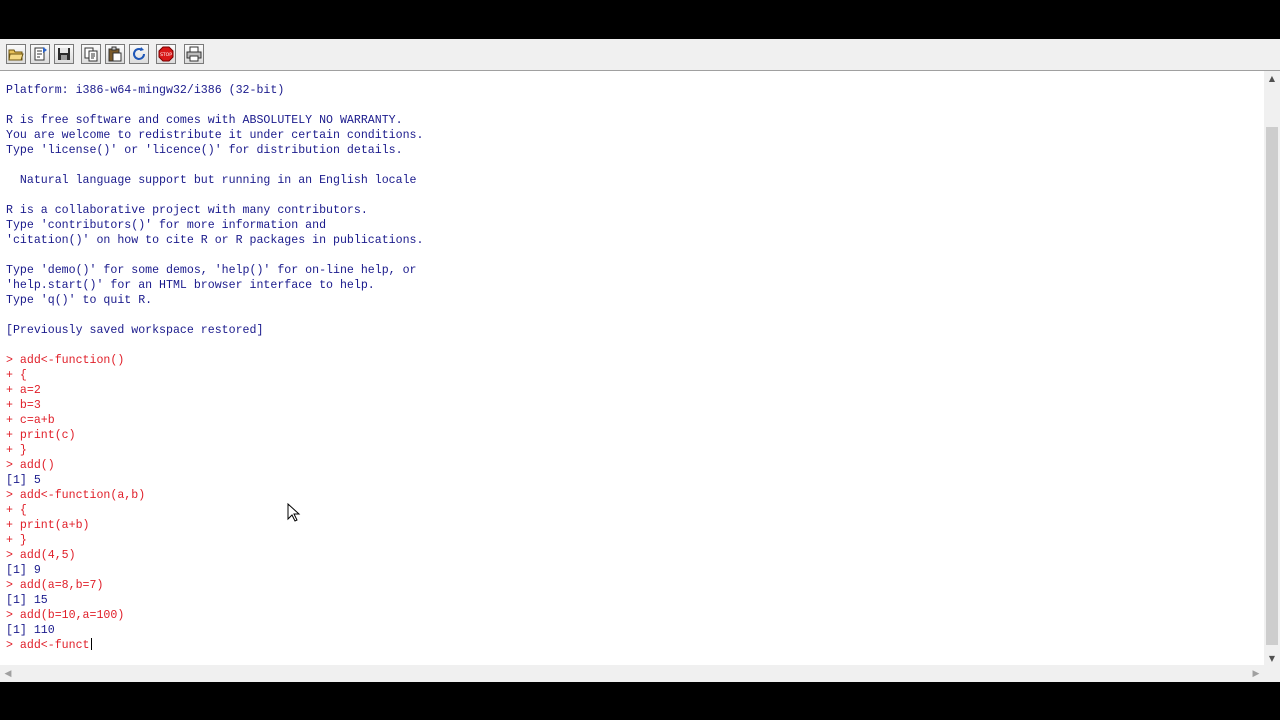 This screenshot has width=1280, height=720. What do you see at coordinates (91, 644) in the screenshot?
I see `text-caret` at bounding box center [91, 644].